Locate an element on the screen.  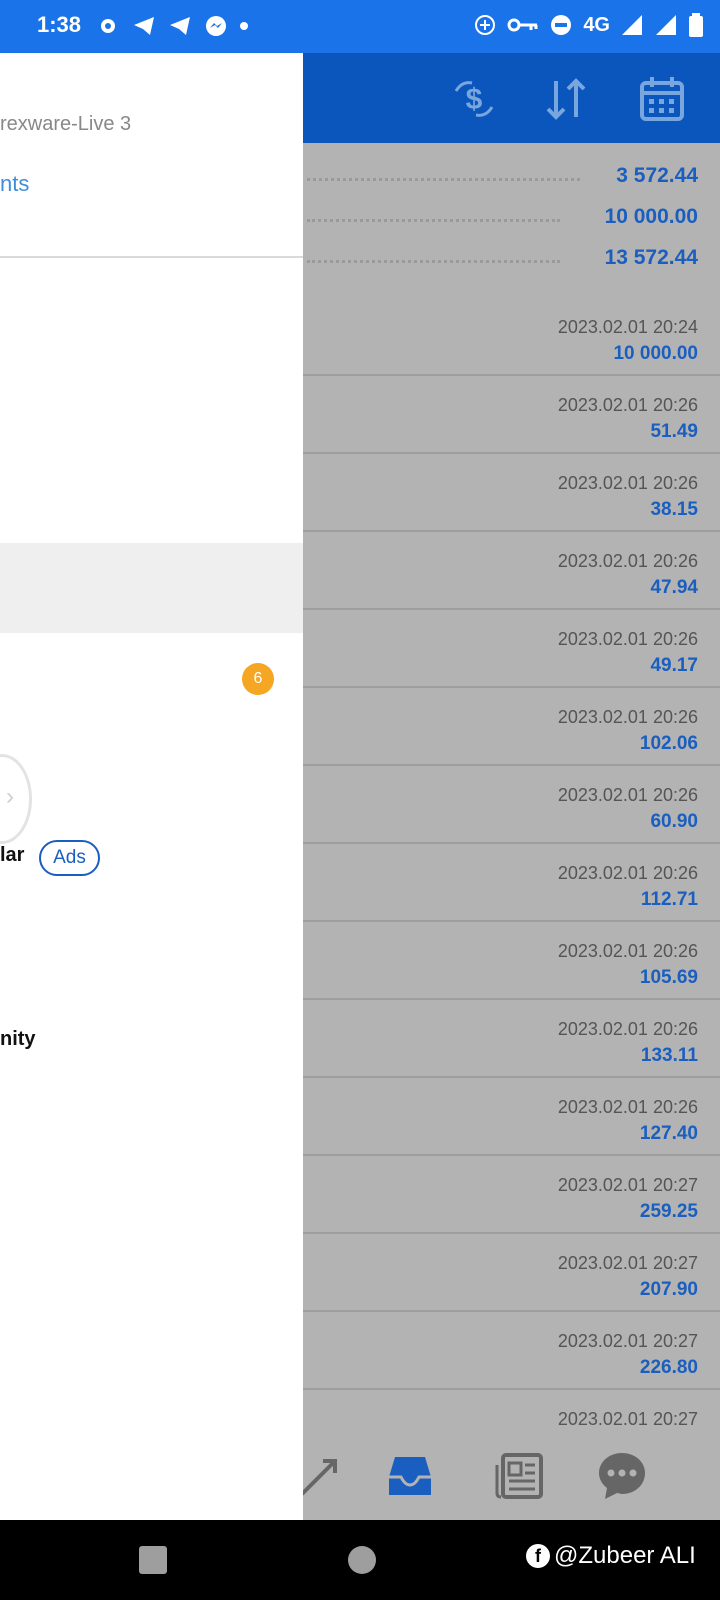
history-row: 2023.02.01 20:27 226.80 is located at coordinates (511, 1351).